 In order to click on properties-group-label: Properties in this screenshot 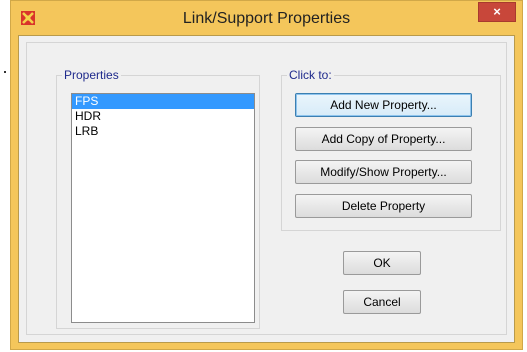, I will do `click(91, 75)`.